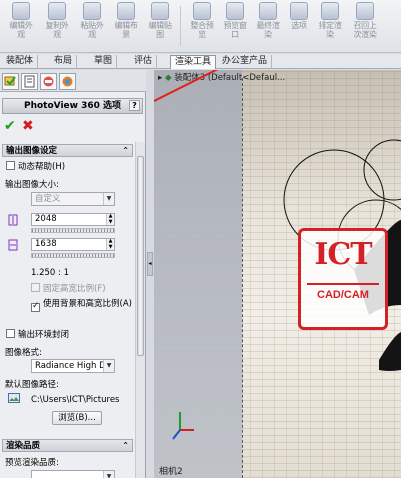 The width and height of the screenshot is (401, 478). I want to click on tab-configuration-manager, so click(48, 81).